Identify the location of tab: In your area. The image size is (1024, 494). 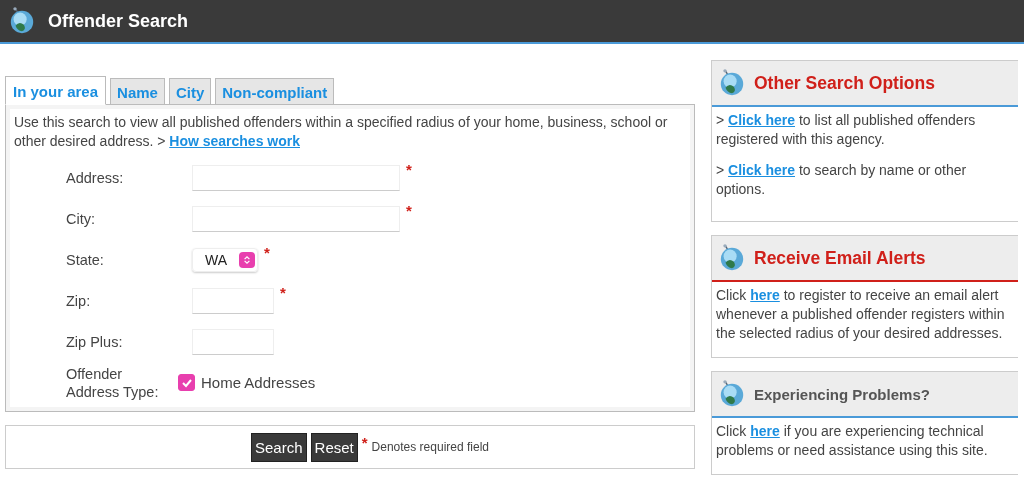
(56, 90).